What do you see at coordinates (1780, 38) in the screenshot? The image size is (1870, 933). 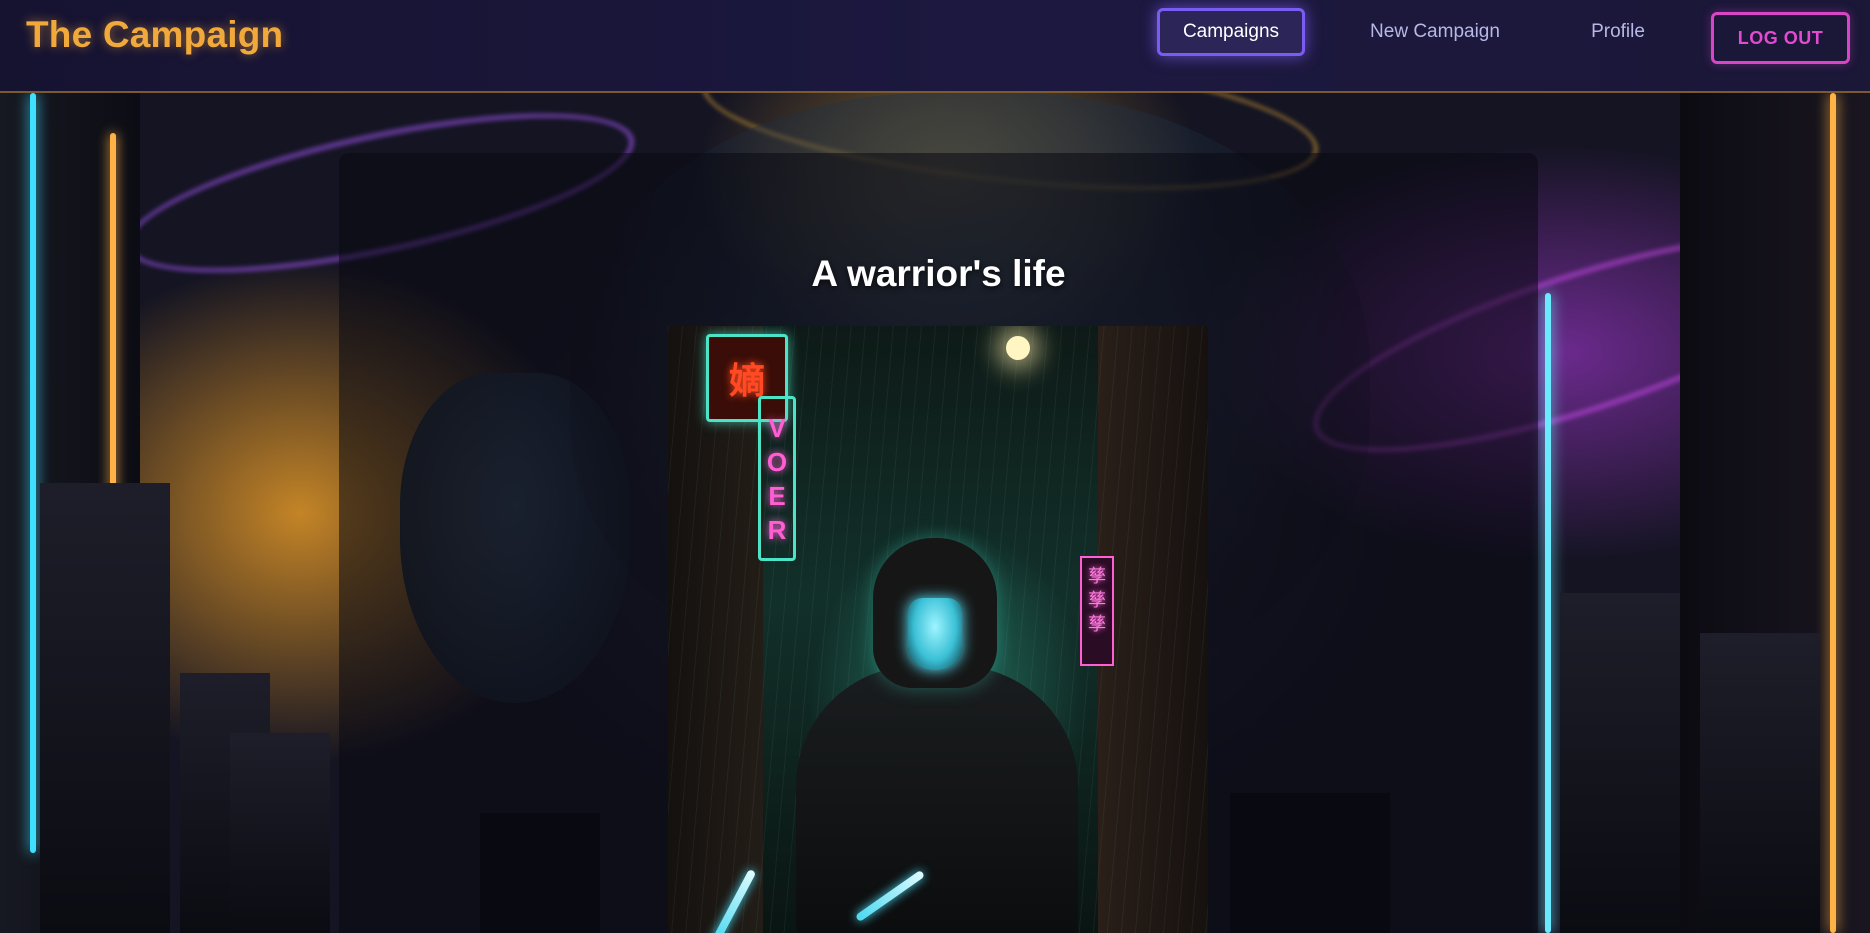 I see `logout-button: LOG OUT` at bounding box center [1780, 38].